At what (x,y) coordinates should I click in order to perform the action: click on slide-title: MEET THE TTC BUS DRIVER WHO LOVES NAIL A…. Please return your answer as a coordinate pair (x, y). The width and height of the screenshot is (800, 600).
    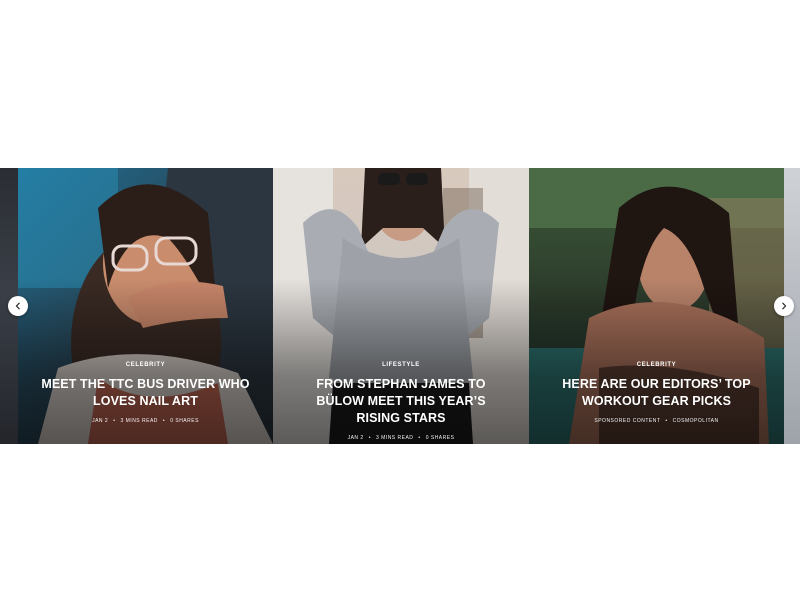
    Looking at the image, I should click on (145, 393).